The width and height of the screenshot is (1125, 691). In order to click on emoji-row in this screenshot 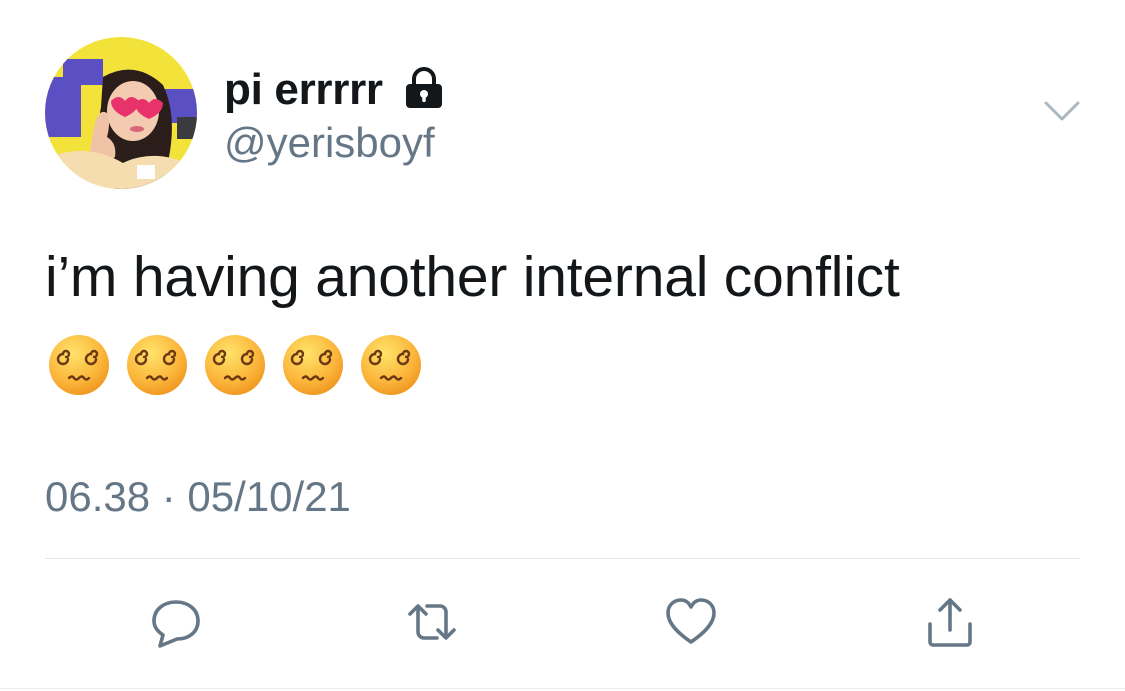, I will do `click(235, 366)`.